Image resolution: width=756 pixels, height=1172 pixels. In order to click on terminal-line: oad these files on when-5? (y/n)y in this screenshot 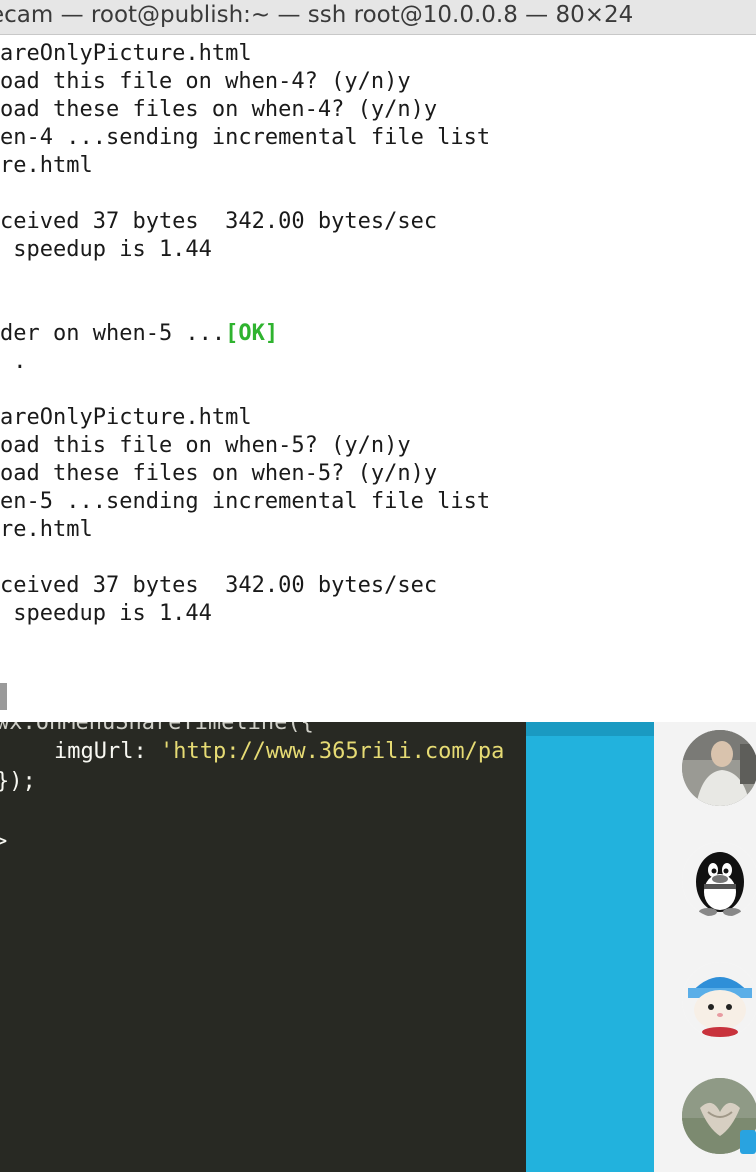, I will do `click(219, 473)`.